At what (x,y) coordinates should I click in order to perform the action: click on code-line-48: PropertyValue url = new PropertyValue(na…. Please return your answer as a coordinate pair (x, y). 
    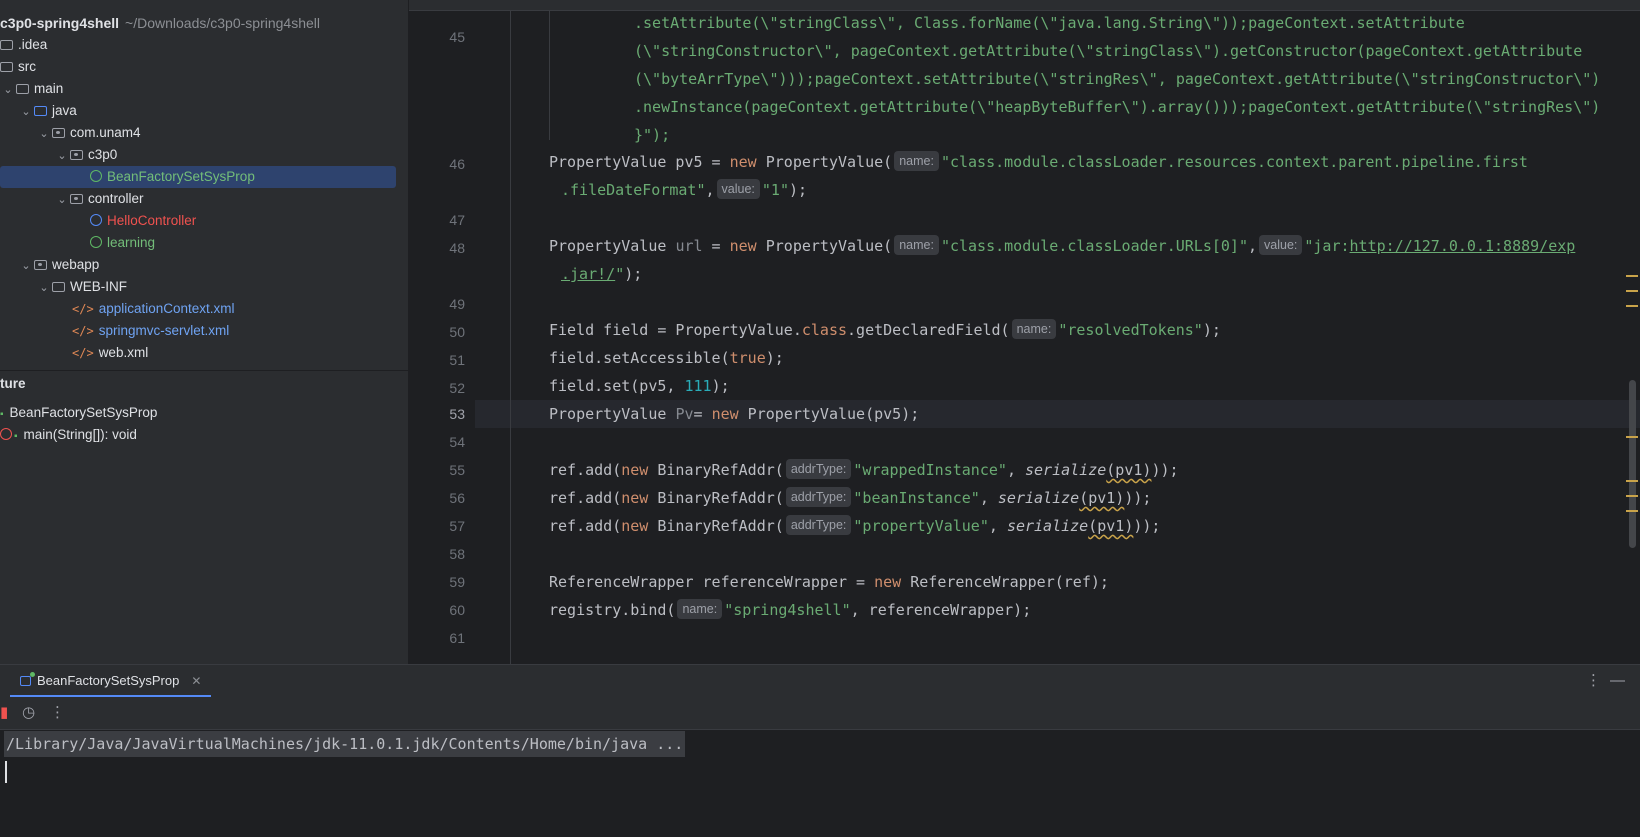
    Looking at the image, I should click on (1062, 246).